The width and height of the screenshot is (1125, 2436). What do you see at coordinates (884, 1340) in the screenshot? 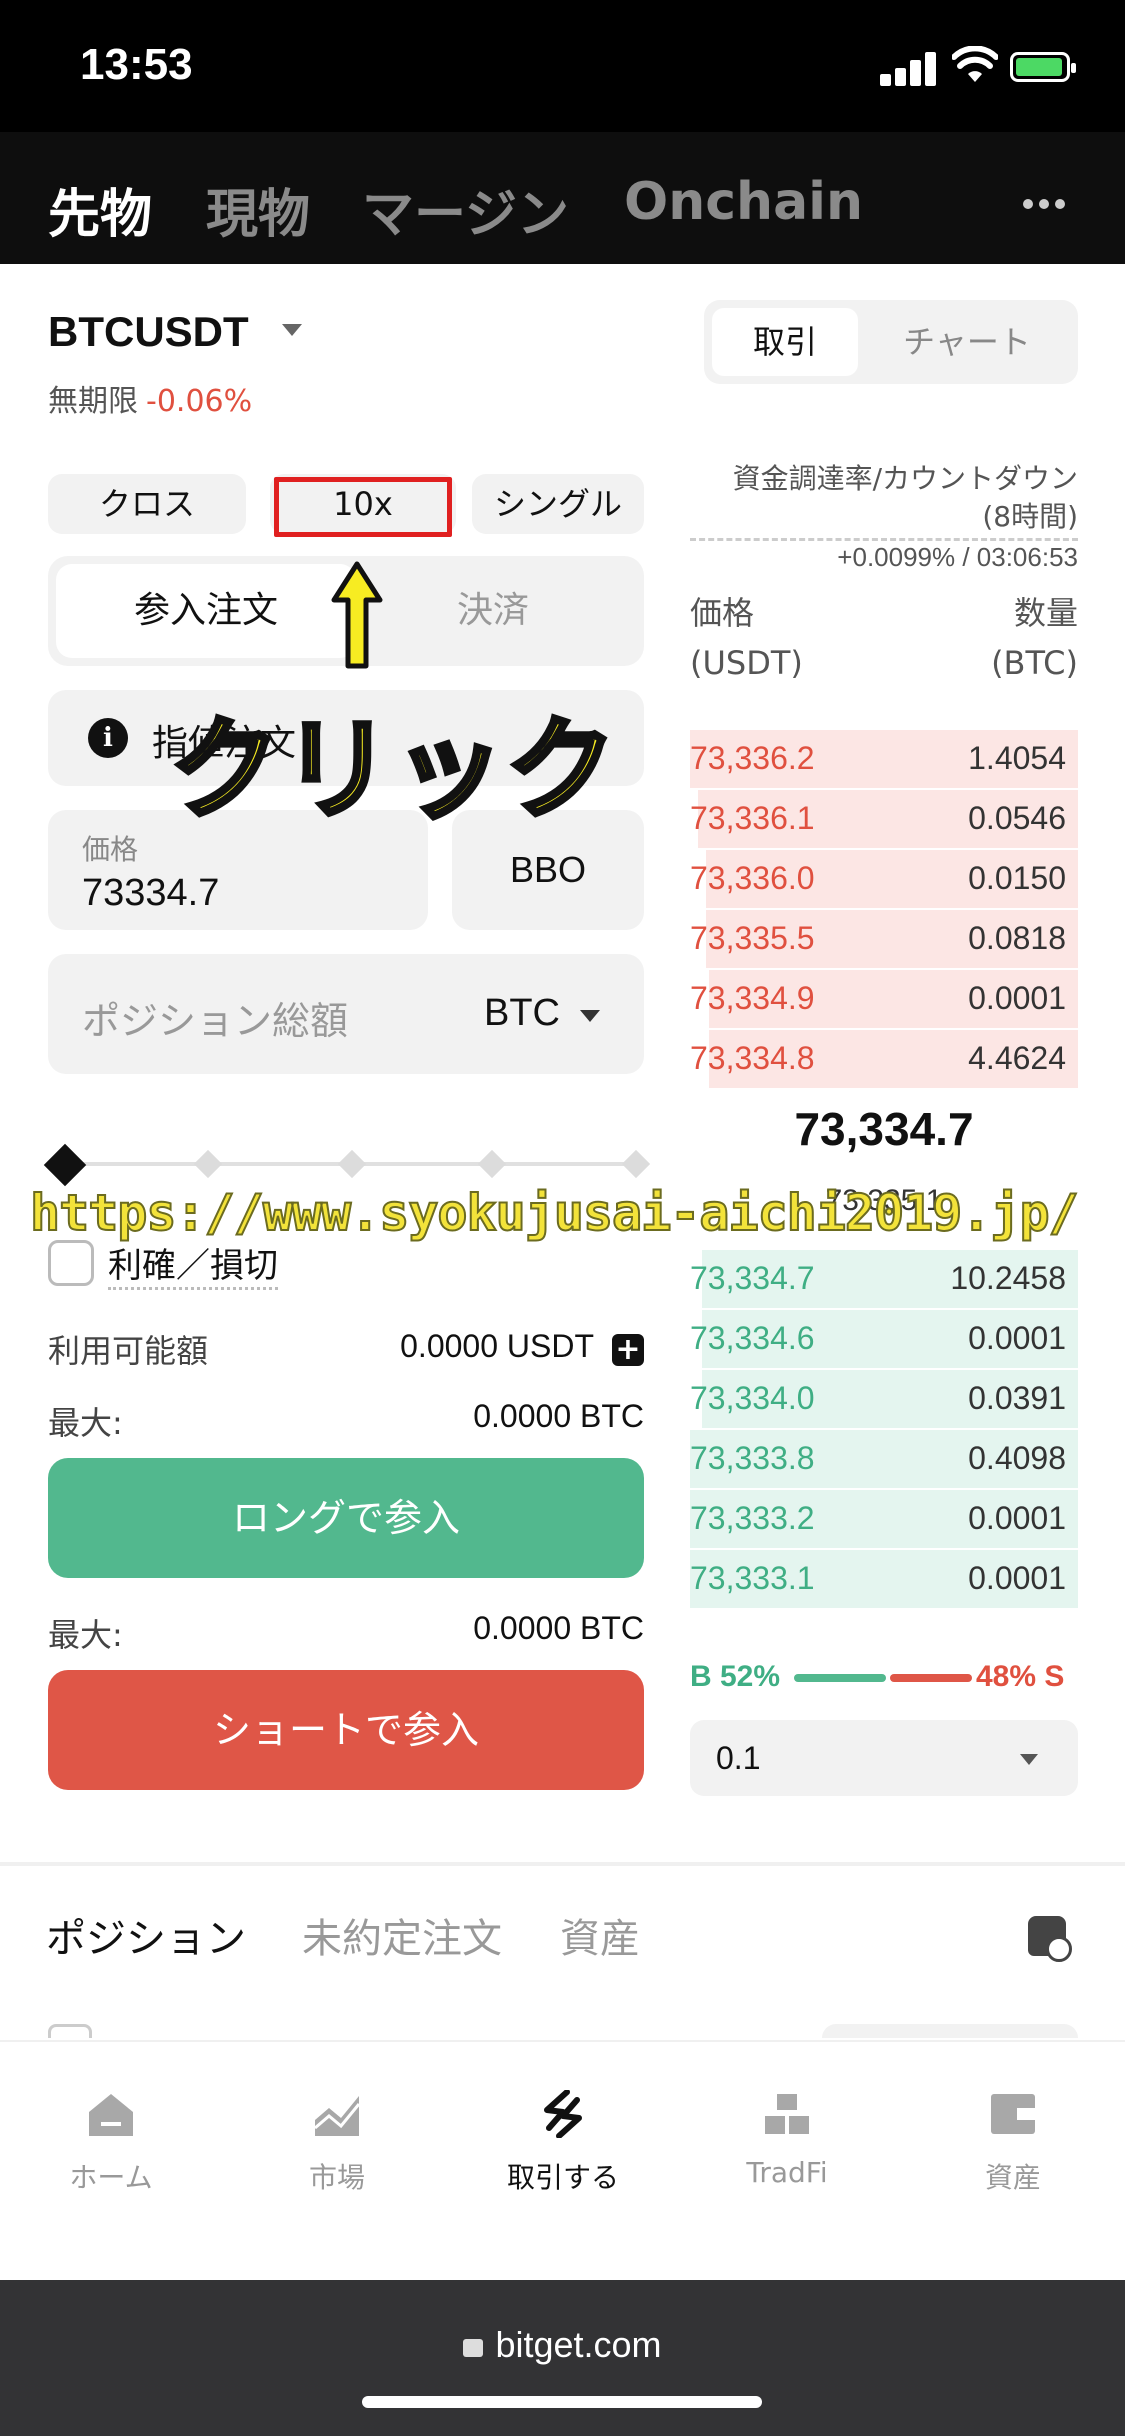
I see `bid-row: 73,334.6 0.0001` at bounding box center [884, 1340].